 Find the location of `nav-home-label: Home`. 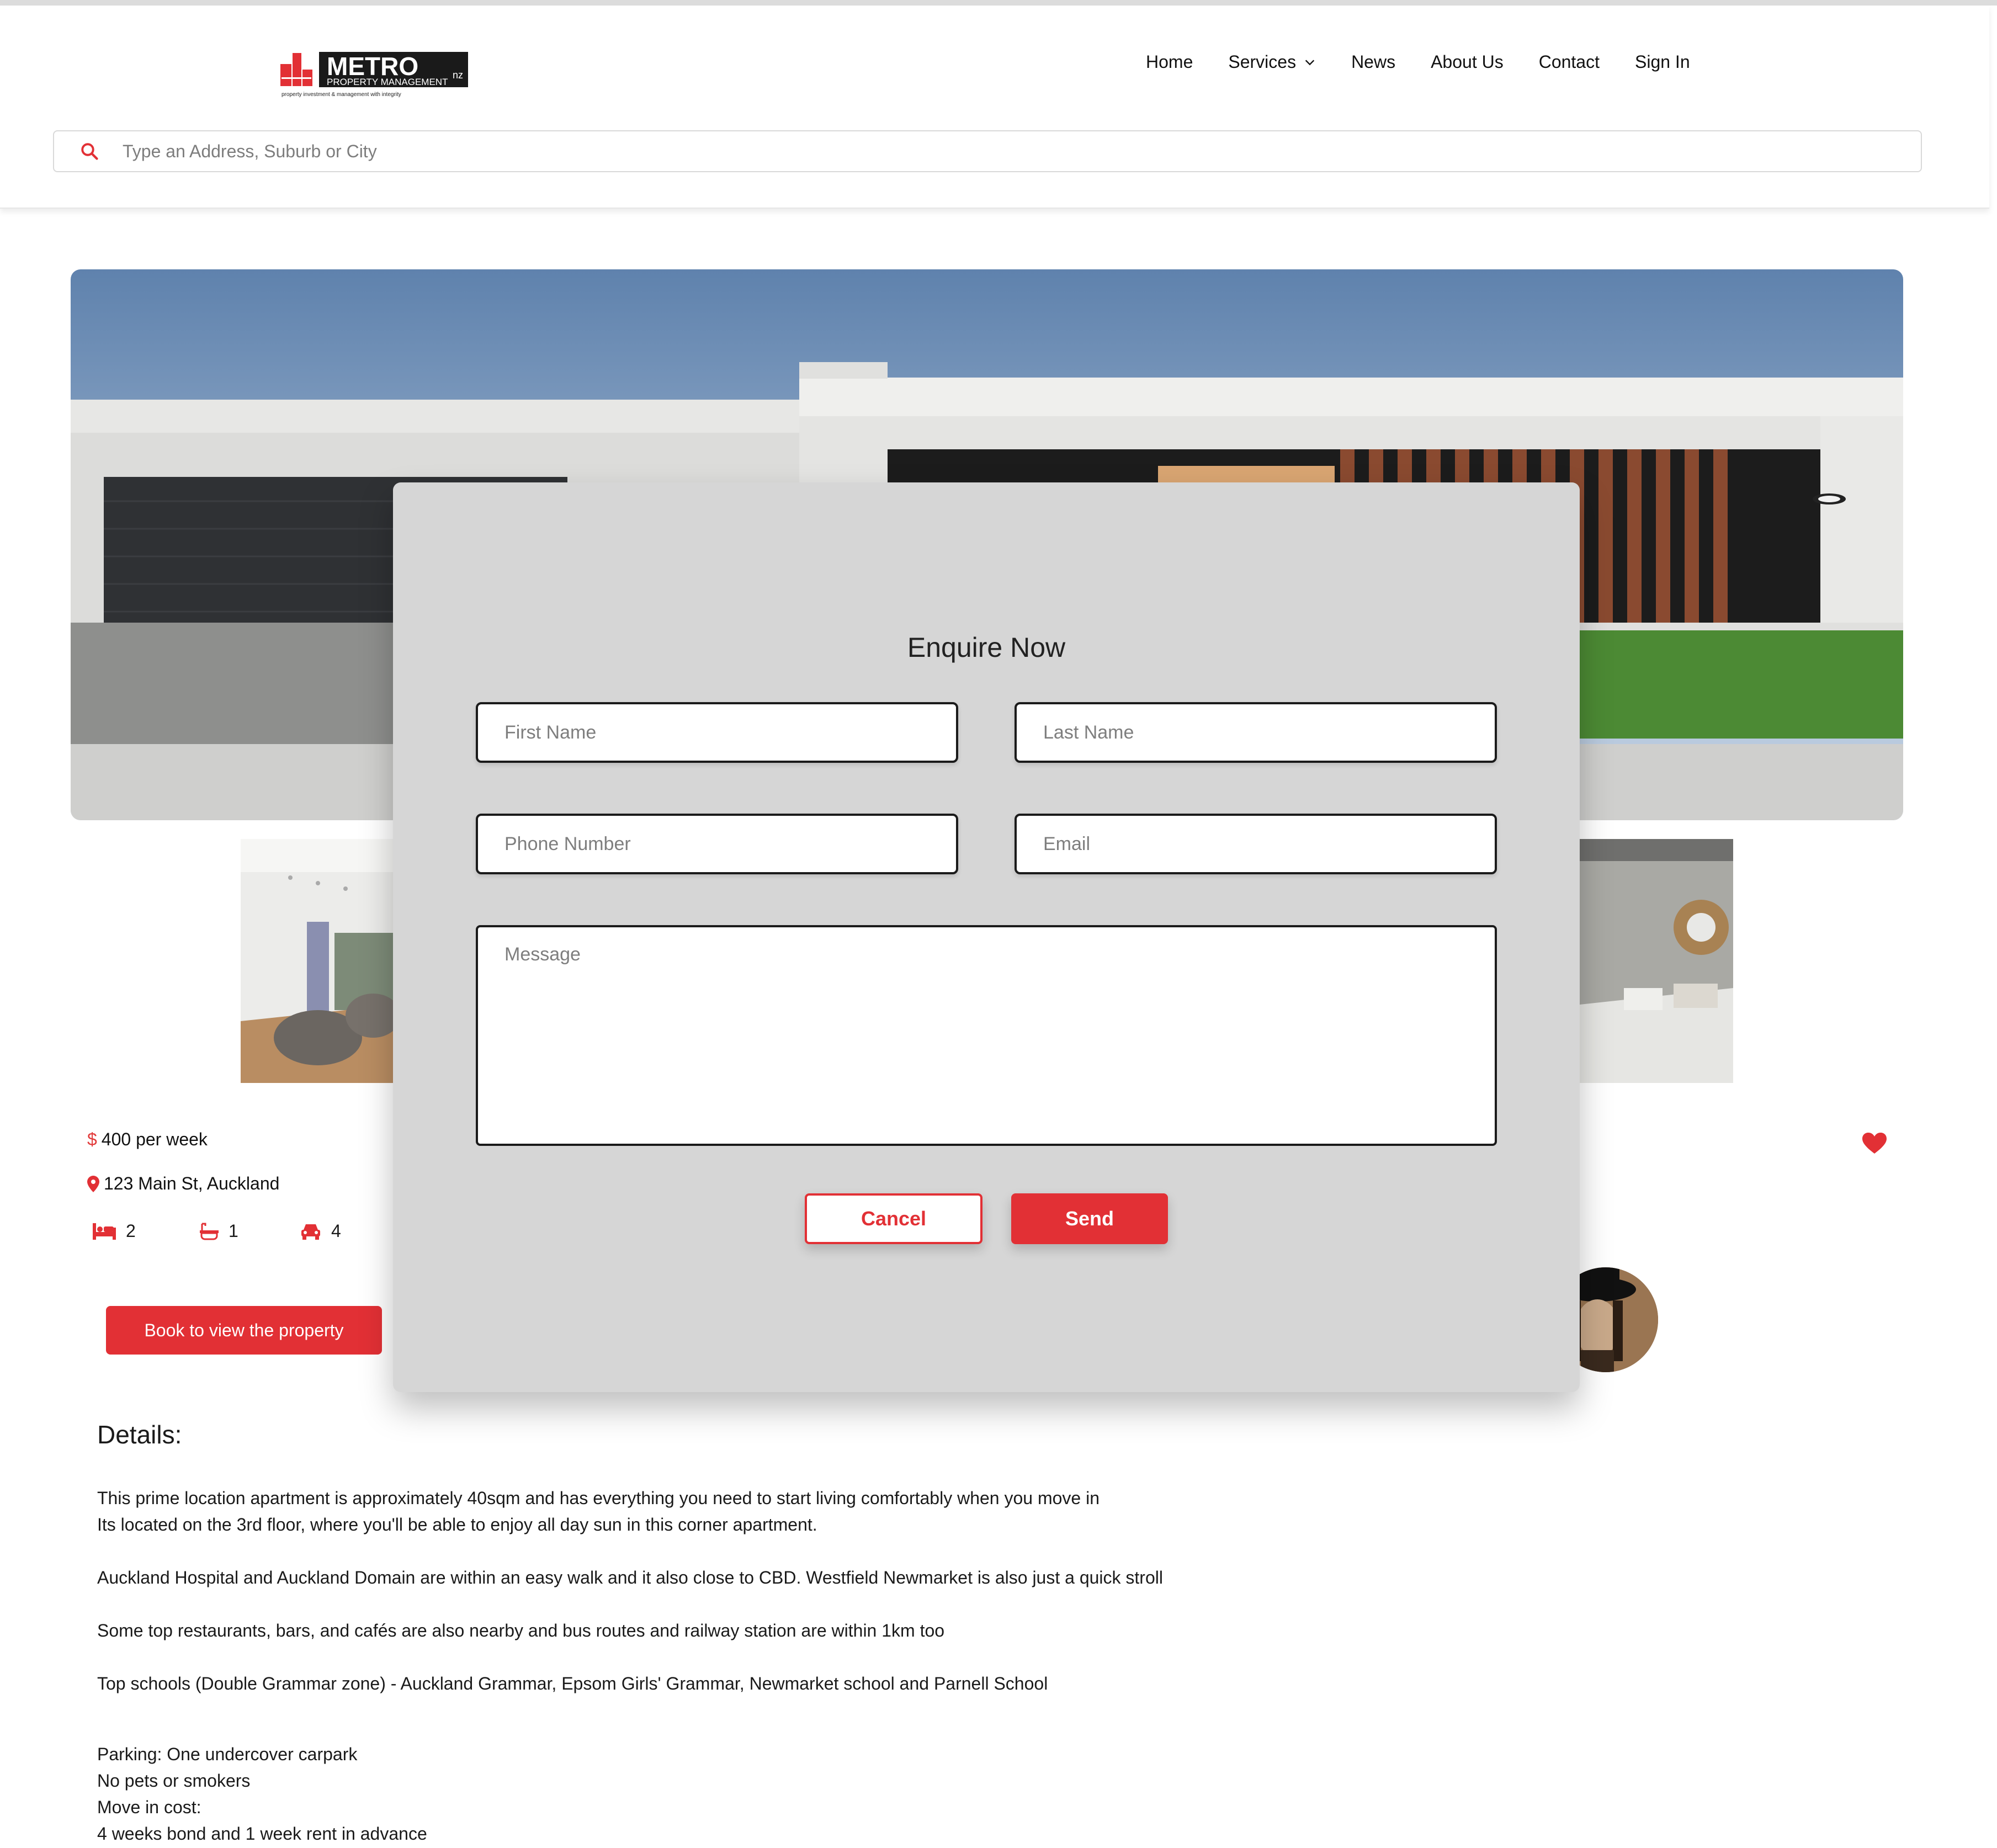

nav-home-label: Home is located at coordinates (1169, 62).